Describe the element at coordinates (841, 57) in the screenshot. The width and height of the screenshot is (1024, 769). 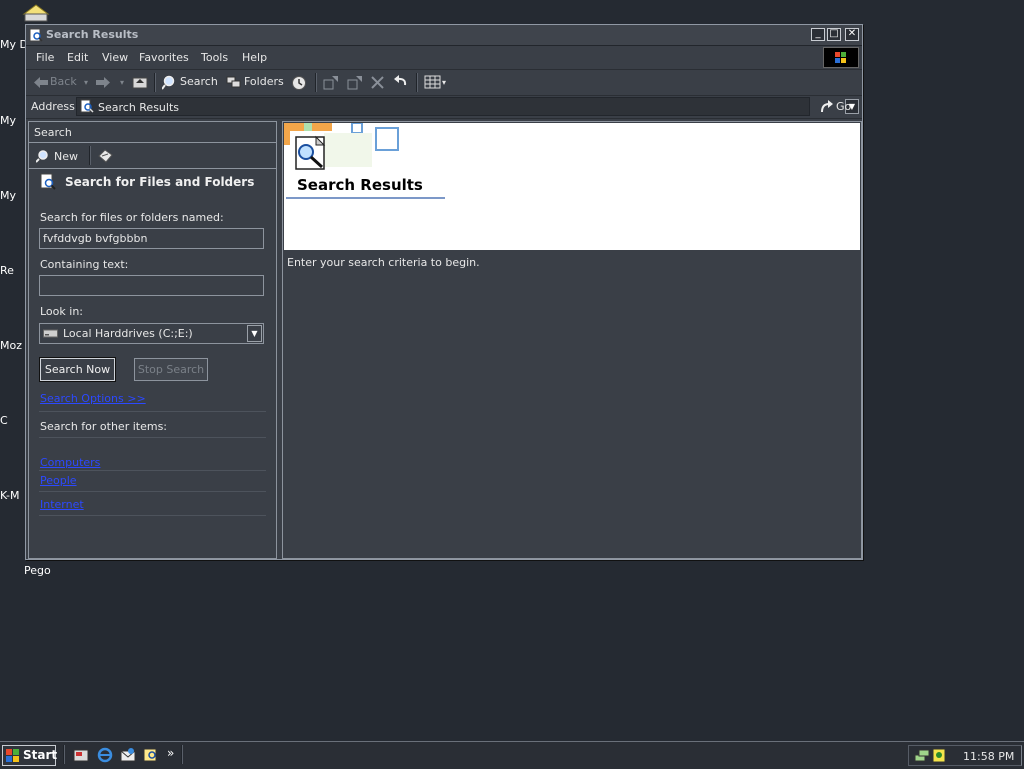
I see `windows-logo-icon` at that location.